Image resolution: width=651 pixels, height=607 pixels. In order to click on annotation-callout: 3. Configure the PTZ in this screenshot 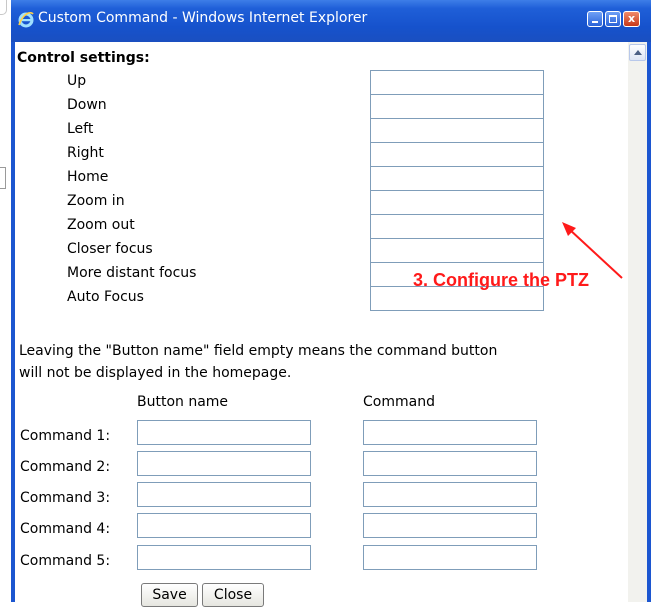, I will do `click(501, 280)`.